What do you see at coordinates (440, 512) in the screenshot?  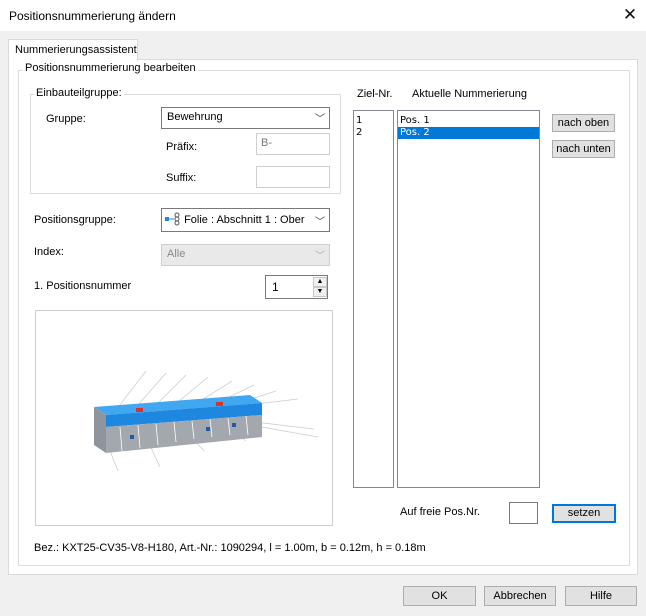 I see `free-pos-label: Auf freie Pos.Nr.` at bounding box center [440, 512].